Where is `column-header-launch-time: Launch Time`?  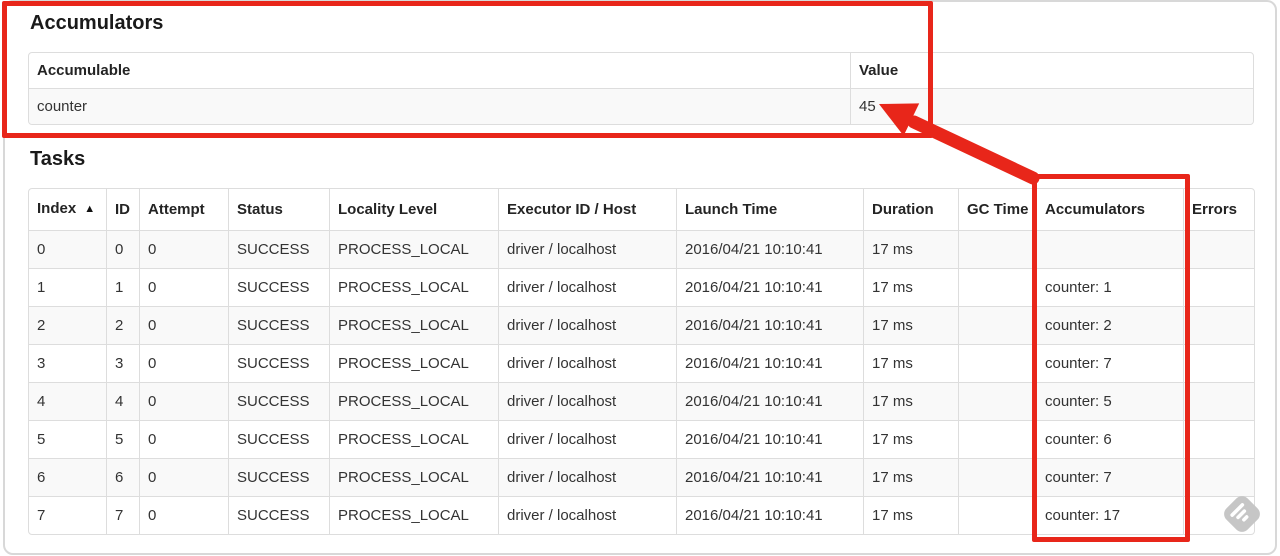 column-header-launch-time: Launch Time is located at coordinates (769, 209).